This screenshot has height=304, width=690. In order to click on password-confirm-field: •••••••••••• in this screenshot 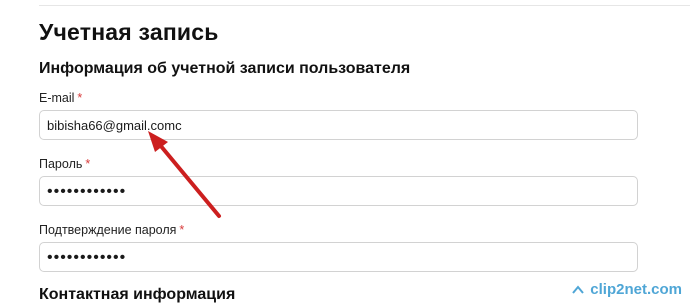, I will do `click(338, 257)`.